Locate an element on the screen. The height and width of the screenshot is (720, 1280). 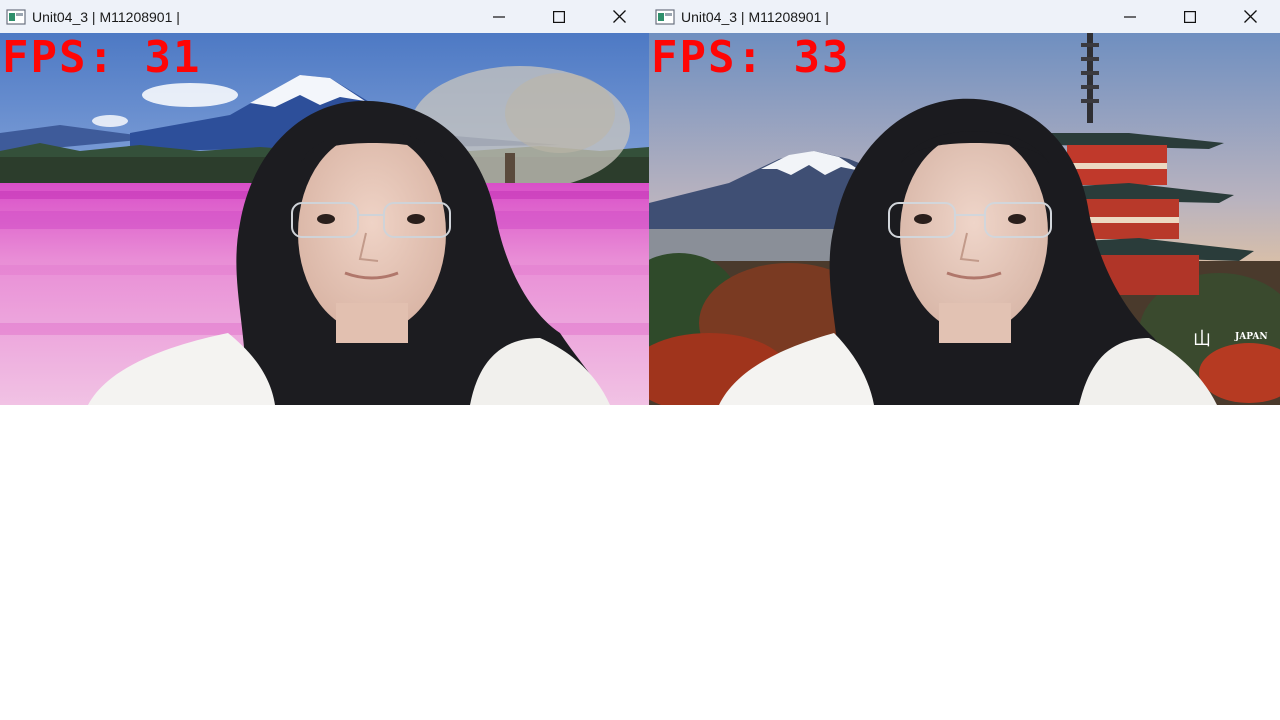
japan-caption: JAPAN is located at coordinates (1251, 337).